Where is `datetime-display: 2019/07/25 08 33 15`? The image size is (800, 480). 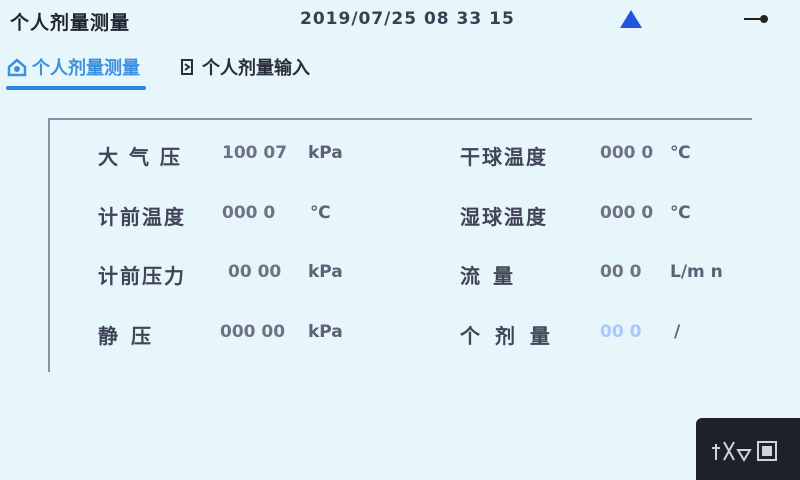 datetime-display: 2019/07/25 08 33 15 is located at coordinates (407, 19).